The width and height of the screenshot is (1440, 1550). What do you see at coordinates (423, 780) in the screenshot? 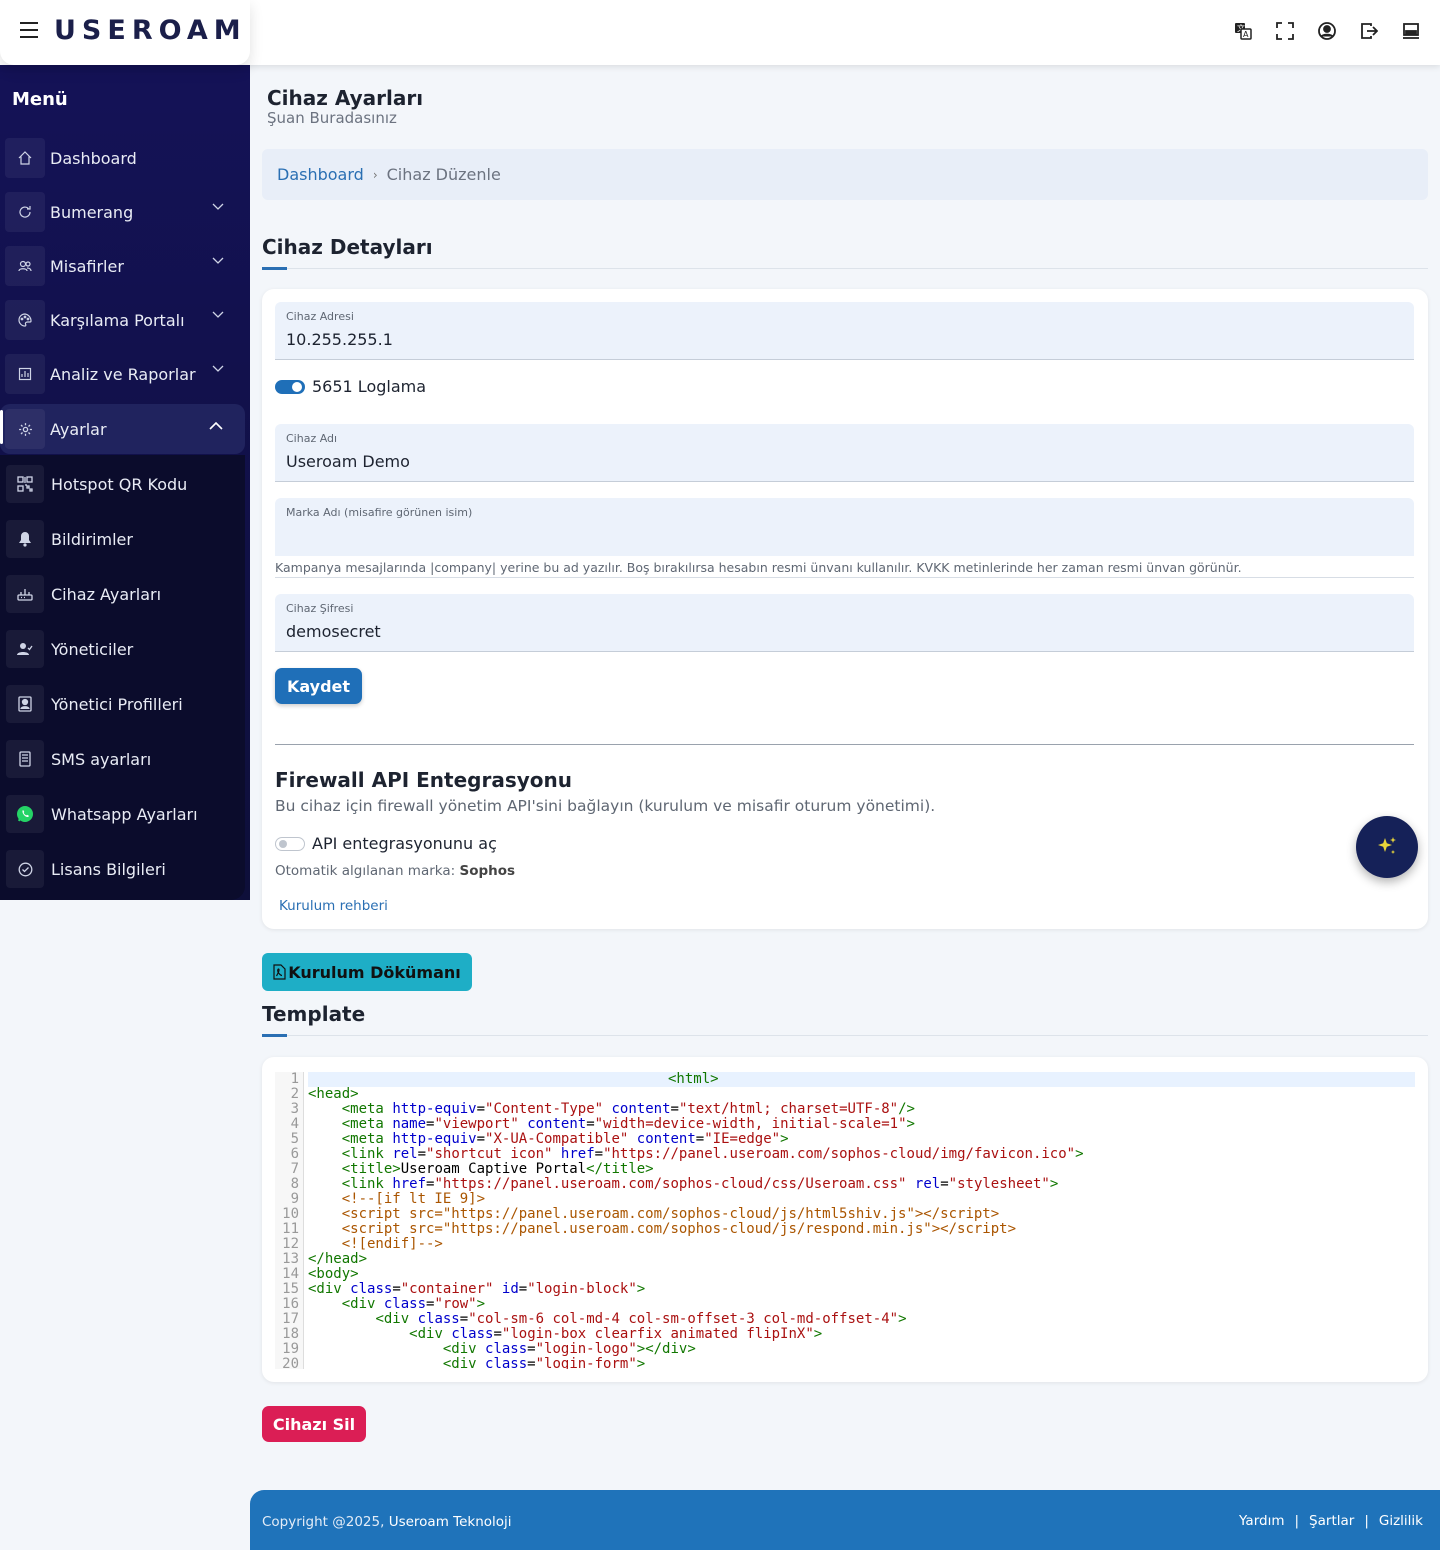
I see `firewall-title: Firewall API Entegrasyonu` at bounding box center [423, 780].